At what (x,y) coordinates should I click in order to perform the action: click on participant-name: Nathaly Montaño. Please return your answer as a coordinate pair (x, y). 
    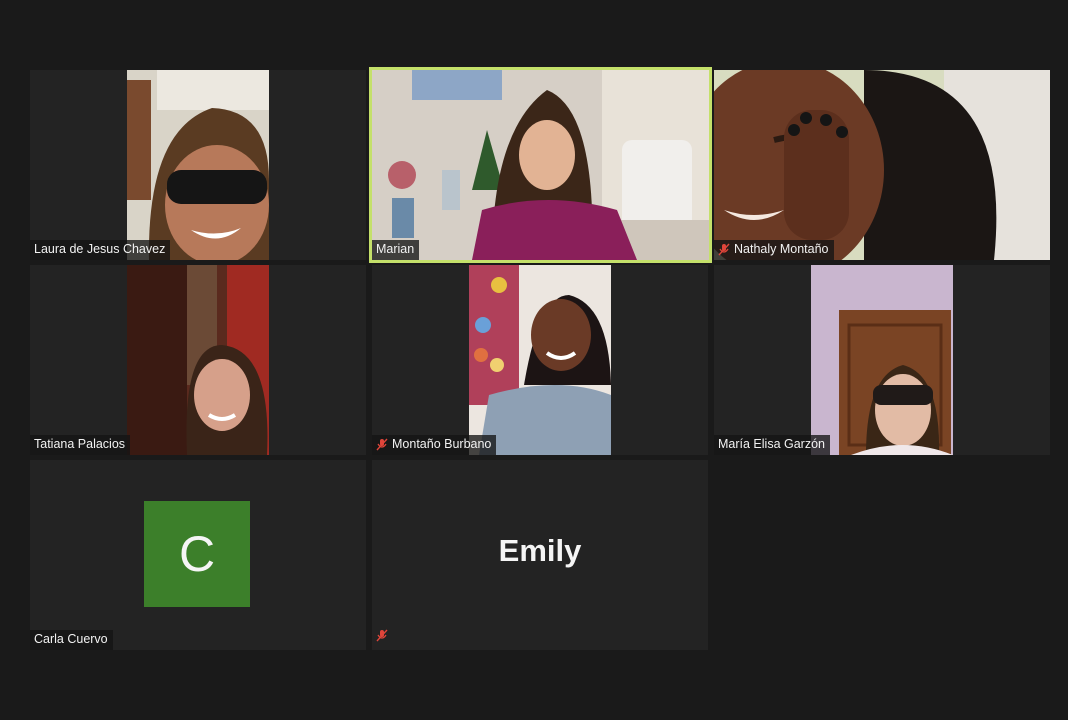
    Looking at the image, I should click on (781, 249).